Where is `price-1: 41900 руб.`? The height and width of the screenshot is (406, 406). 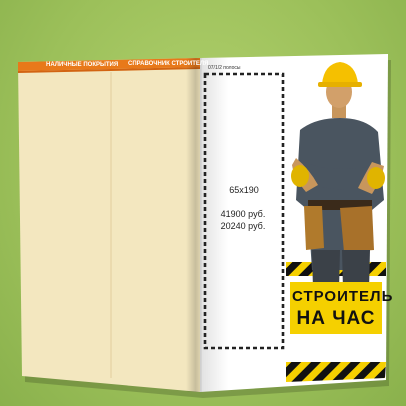
price-1: 41900 руб. is located at coordinates (243, 214).